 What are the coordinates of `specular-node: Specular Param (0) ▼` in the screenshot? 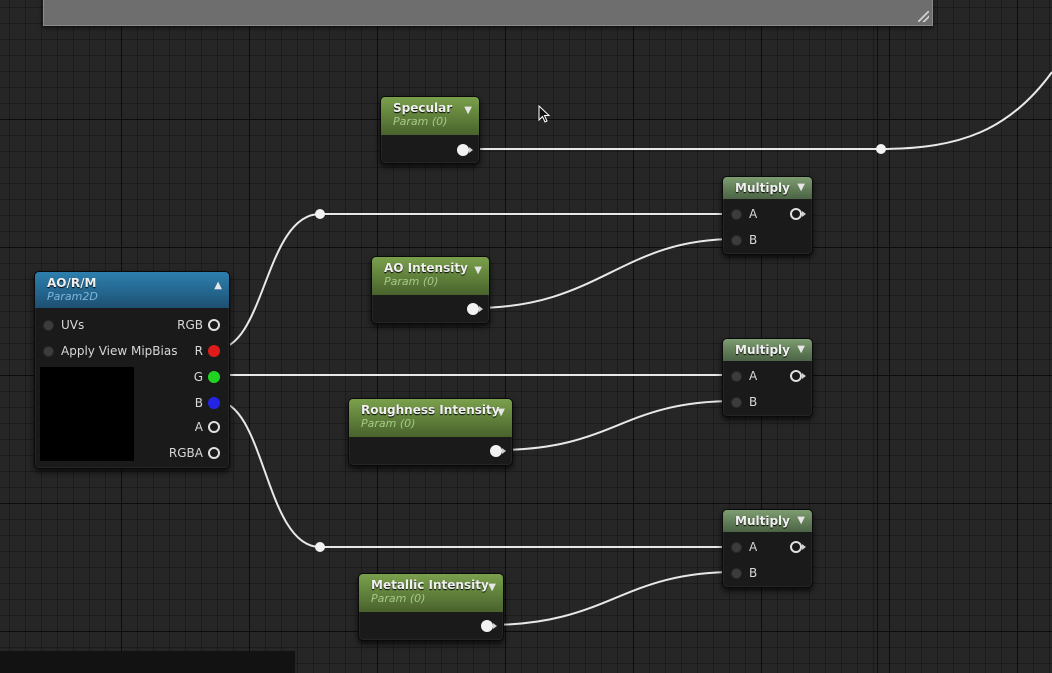 It's located at (430, 130).